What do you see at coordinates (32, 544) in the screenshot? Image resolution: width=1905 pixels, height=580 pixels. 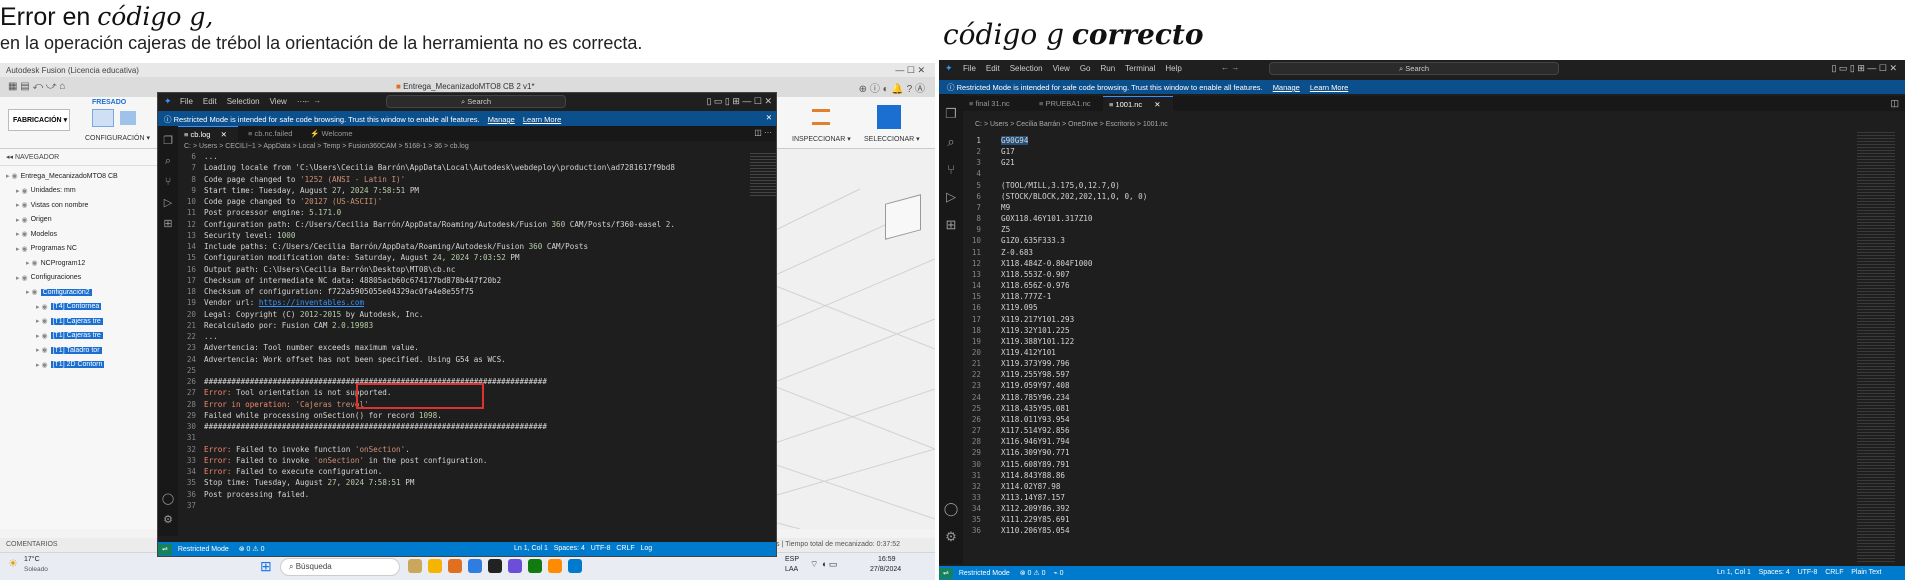 I see `comments-label: COMENTARIOS` at bounding box center [32, 544].